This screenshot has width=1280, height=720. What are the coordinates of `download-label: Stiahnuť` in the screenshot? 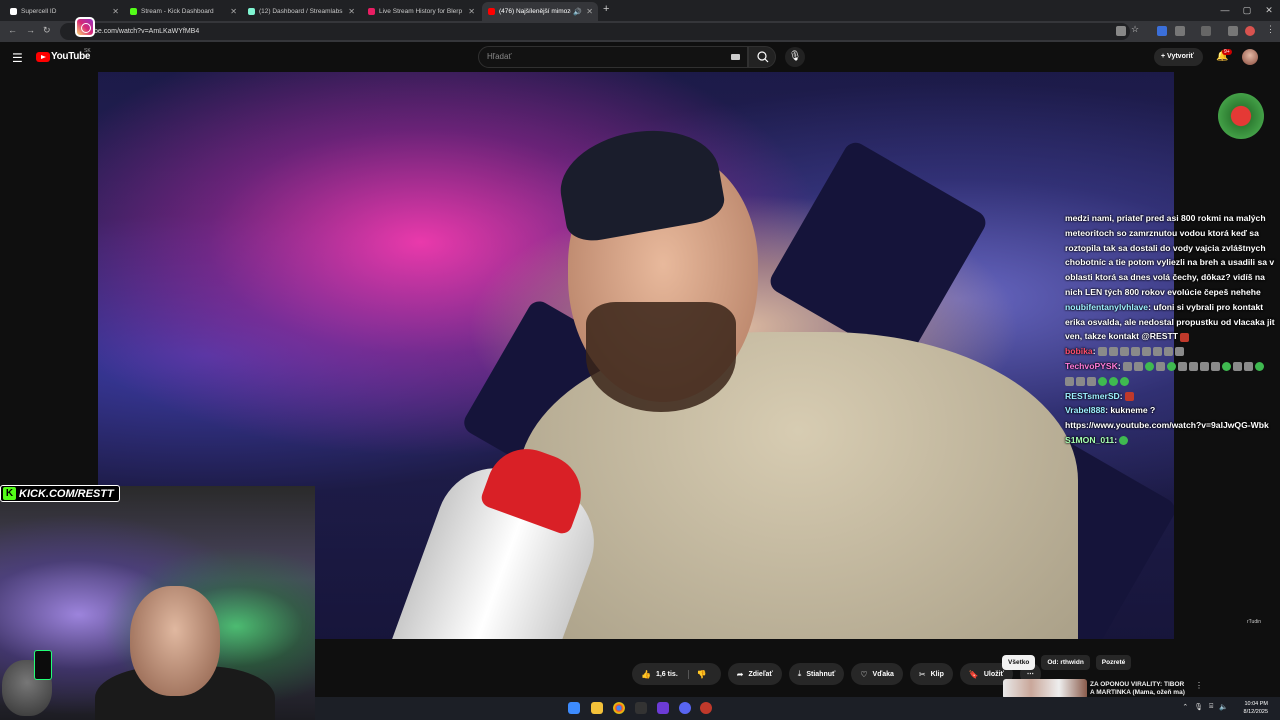 It's located at (821, 674).